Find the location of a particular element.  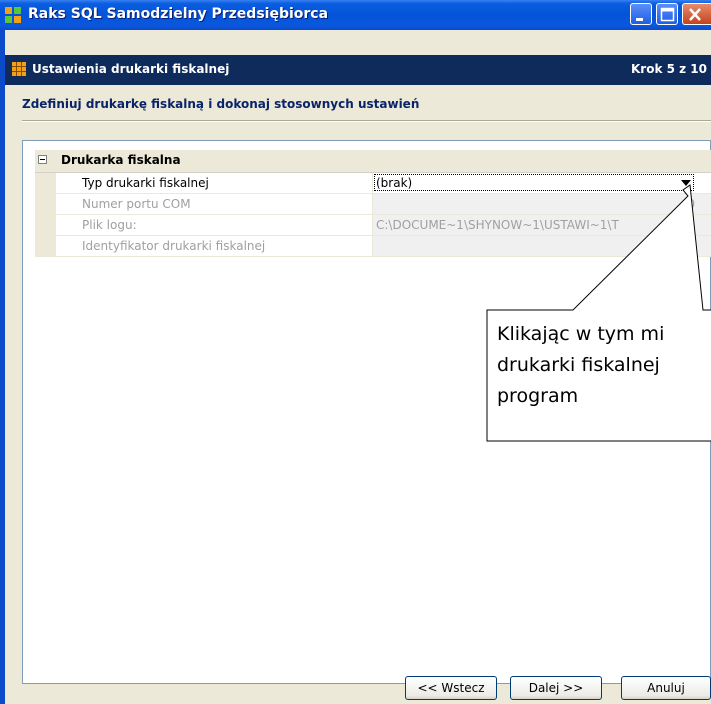

callout-line: drukarki fiskalnej is located at coordinates (578, 365).